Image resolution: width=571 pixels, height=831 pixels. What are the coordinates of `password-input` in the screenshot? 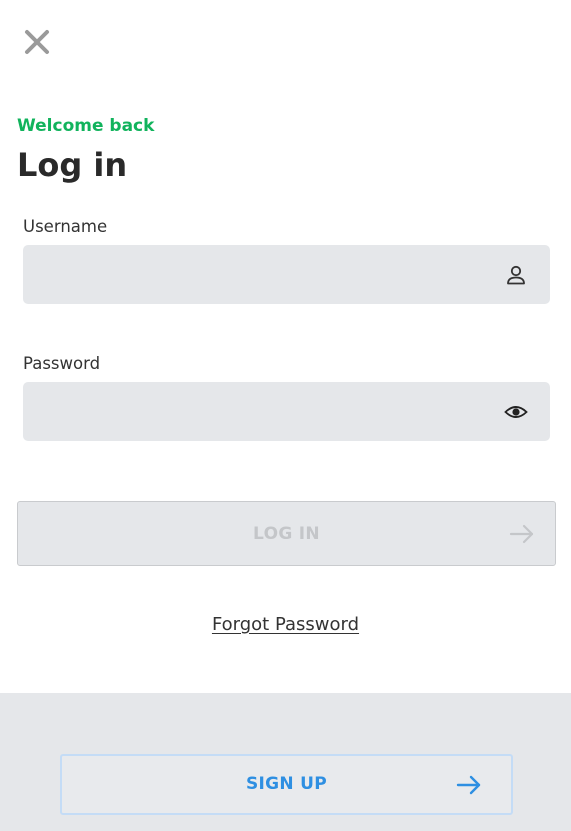 It's located at (286, 411).